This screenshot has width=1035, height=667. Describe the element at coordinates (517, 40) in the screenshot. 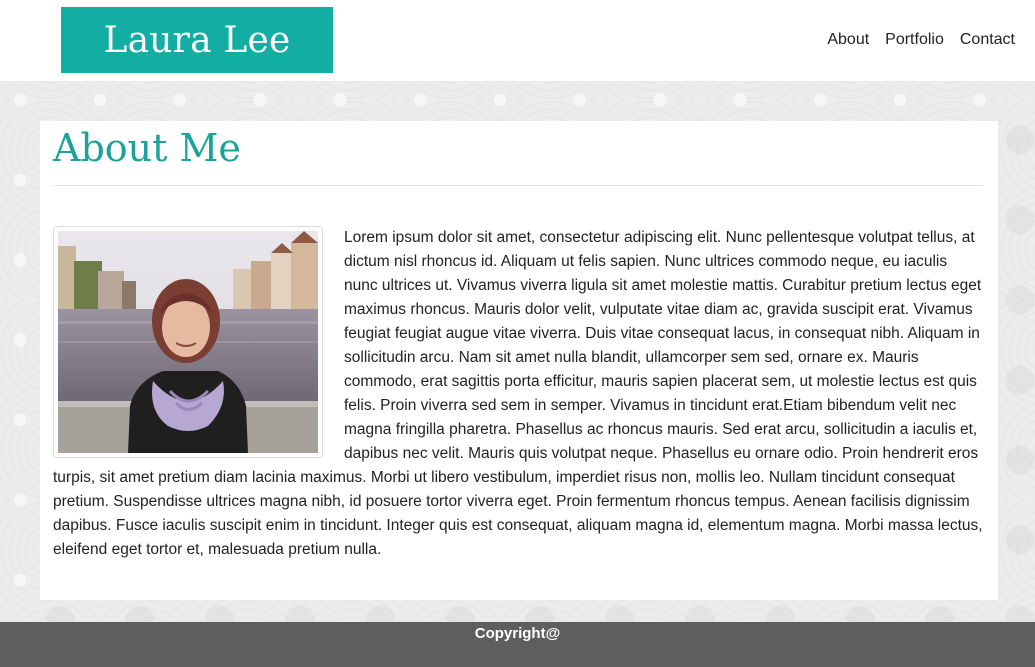

I see `site-header: Laura Lee About Portfolio Contact` at that location.